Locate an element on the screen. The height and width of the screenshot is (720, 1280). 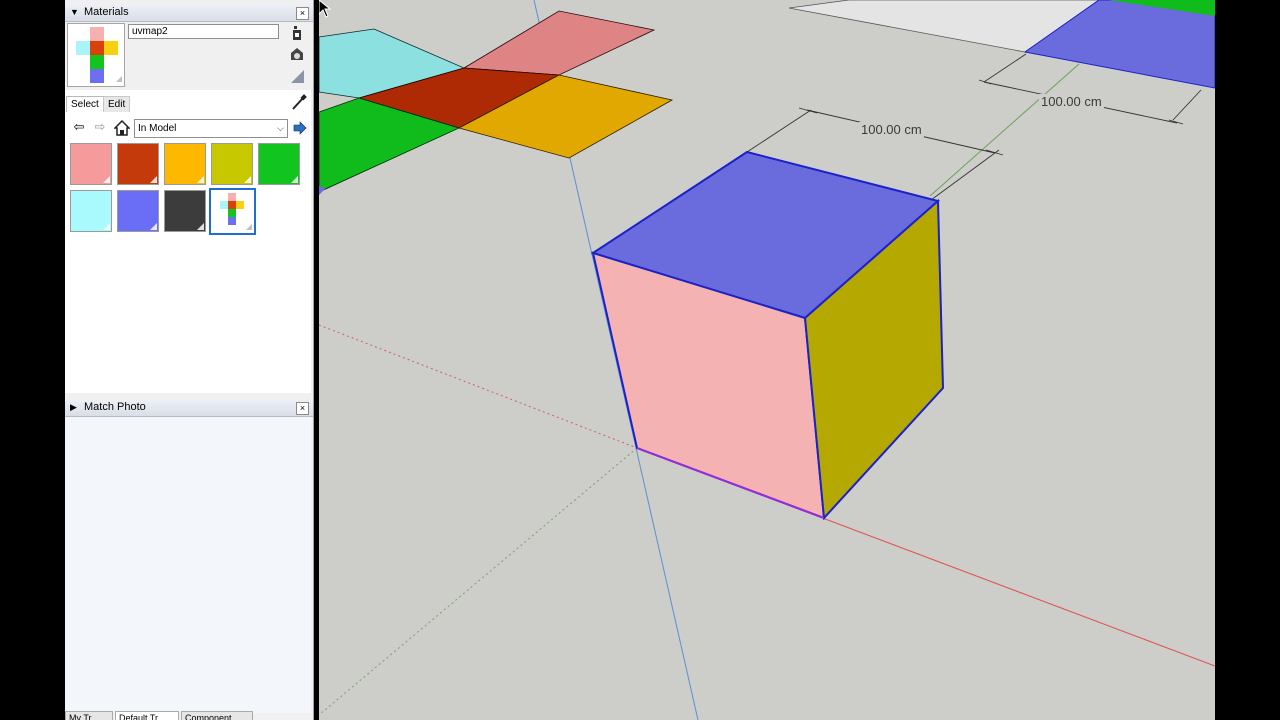
tile-pink is located at coordinates (559, 43).